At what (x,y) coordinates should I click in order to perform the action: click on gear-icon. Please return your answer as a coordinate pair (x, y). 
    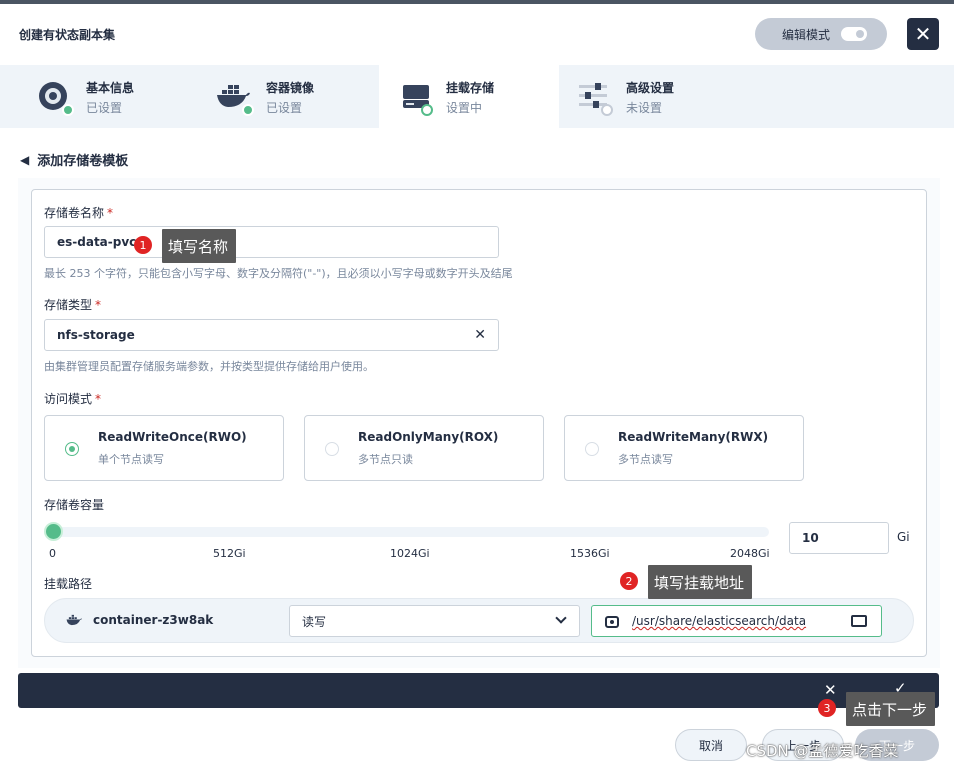
    Looking at the image, I should click on (612, 622).